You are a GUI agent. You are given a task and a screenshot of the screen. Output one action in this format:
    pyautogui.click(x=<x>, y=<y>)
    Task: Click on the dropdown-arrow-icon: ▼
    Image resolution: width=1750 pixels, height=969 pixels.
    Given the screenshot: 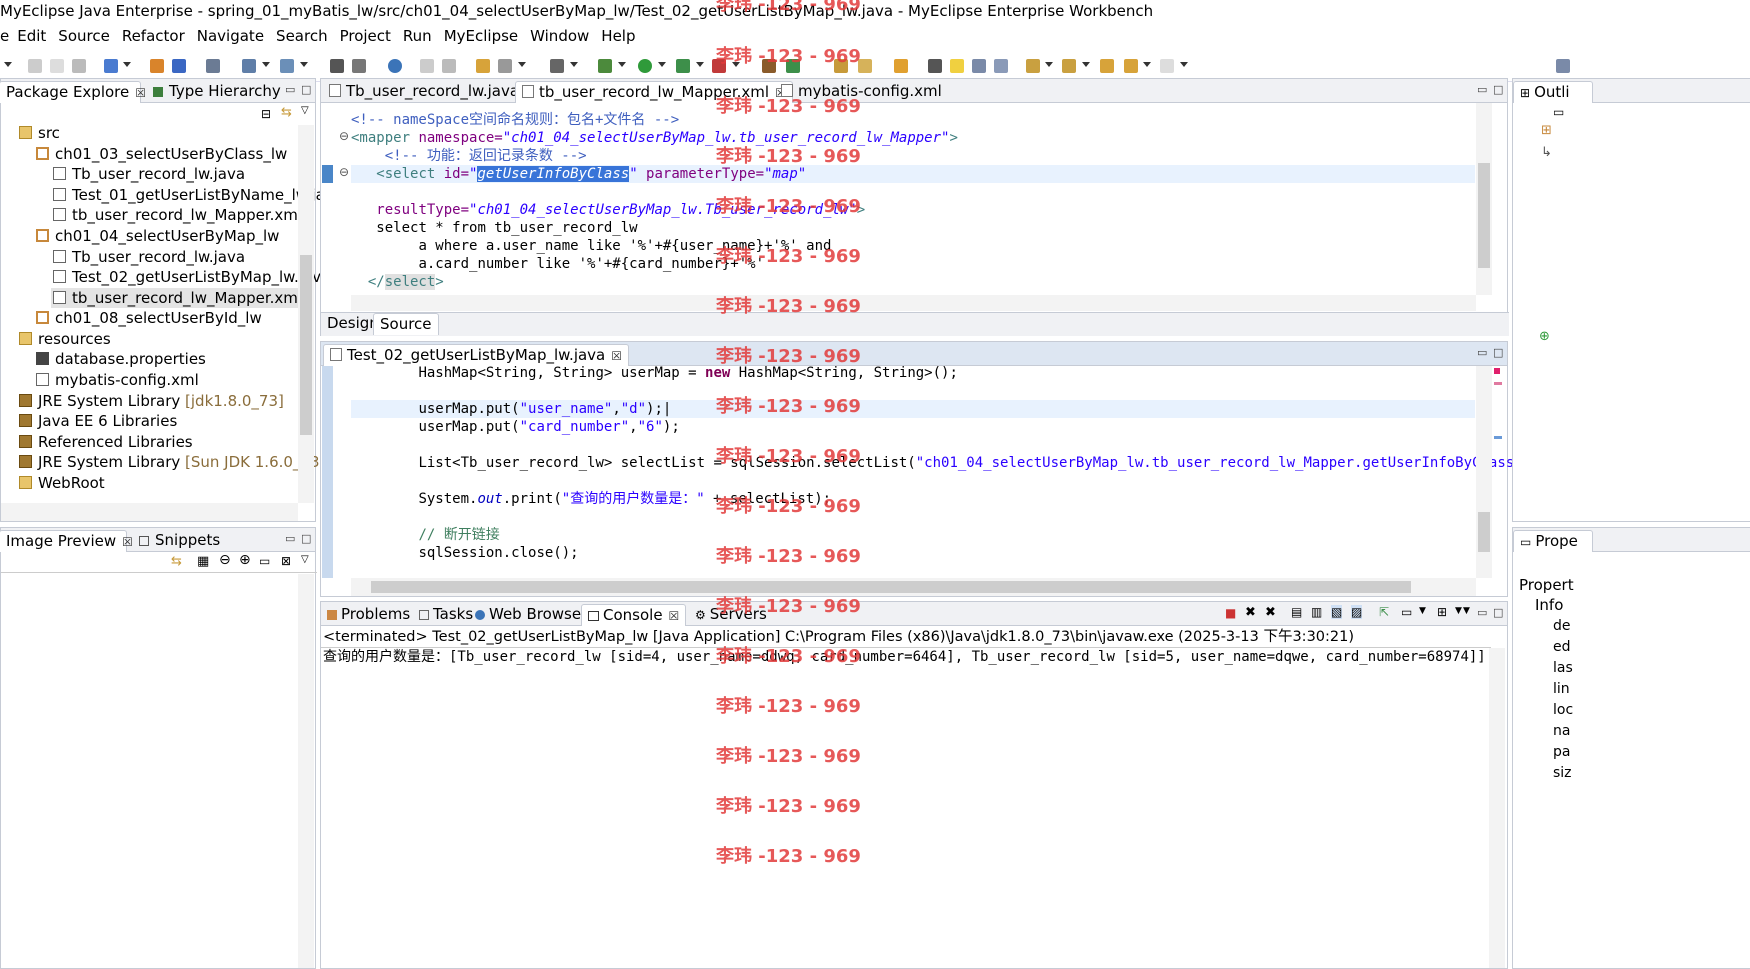 What is the action you would take?
    pyautogui.click(x=1458, y=611)
    